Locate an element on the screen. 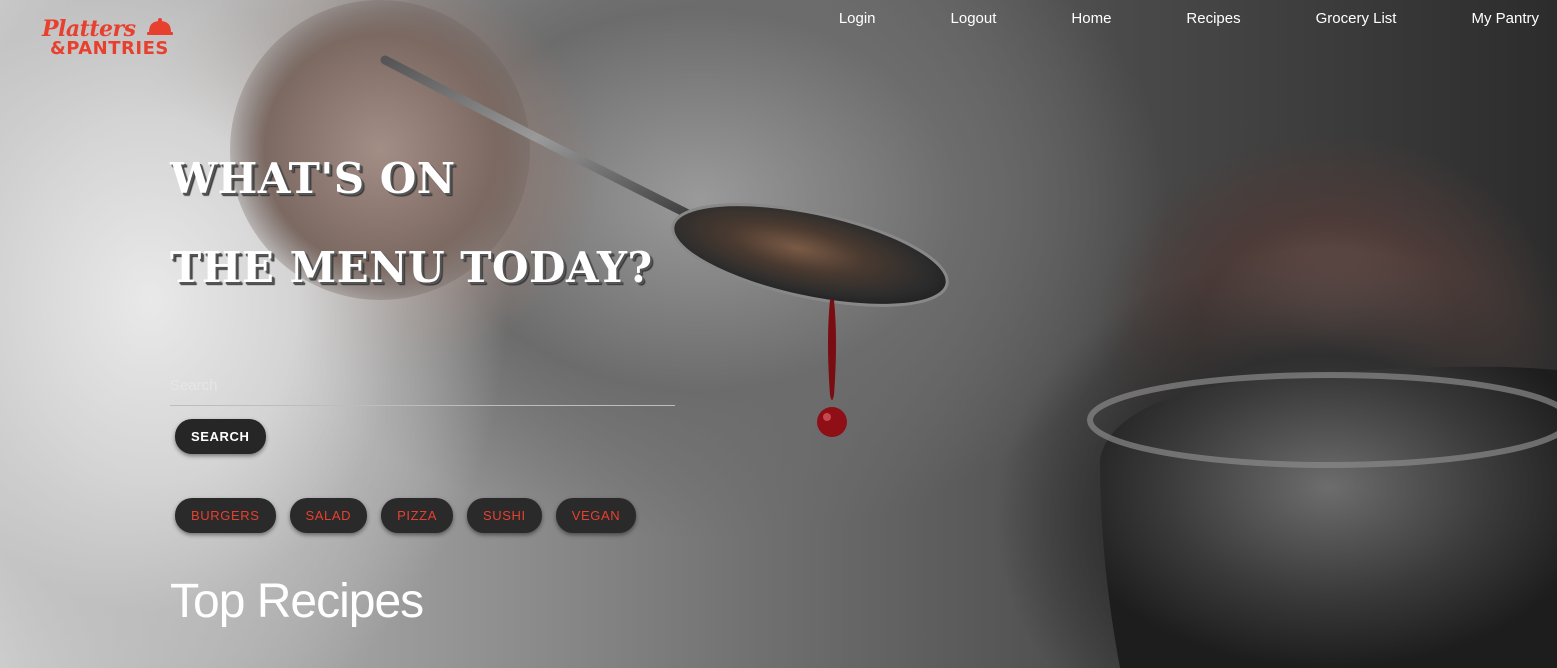  nav-logout: Logout is located at coordinates (936, 19).